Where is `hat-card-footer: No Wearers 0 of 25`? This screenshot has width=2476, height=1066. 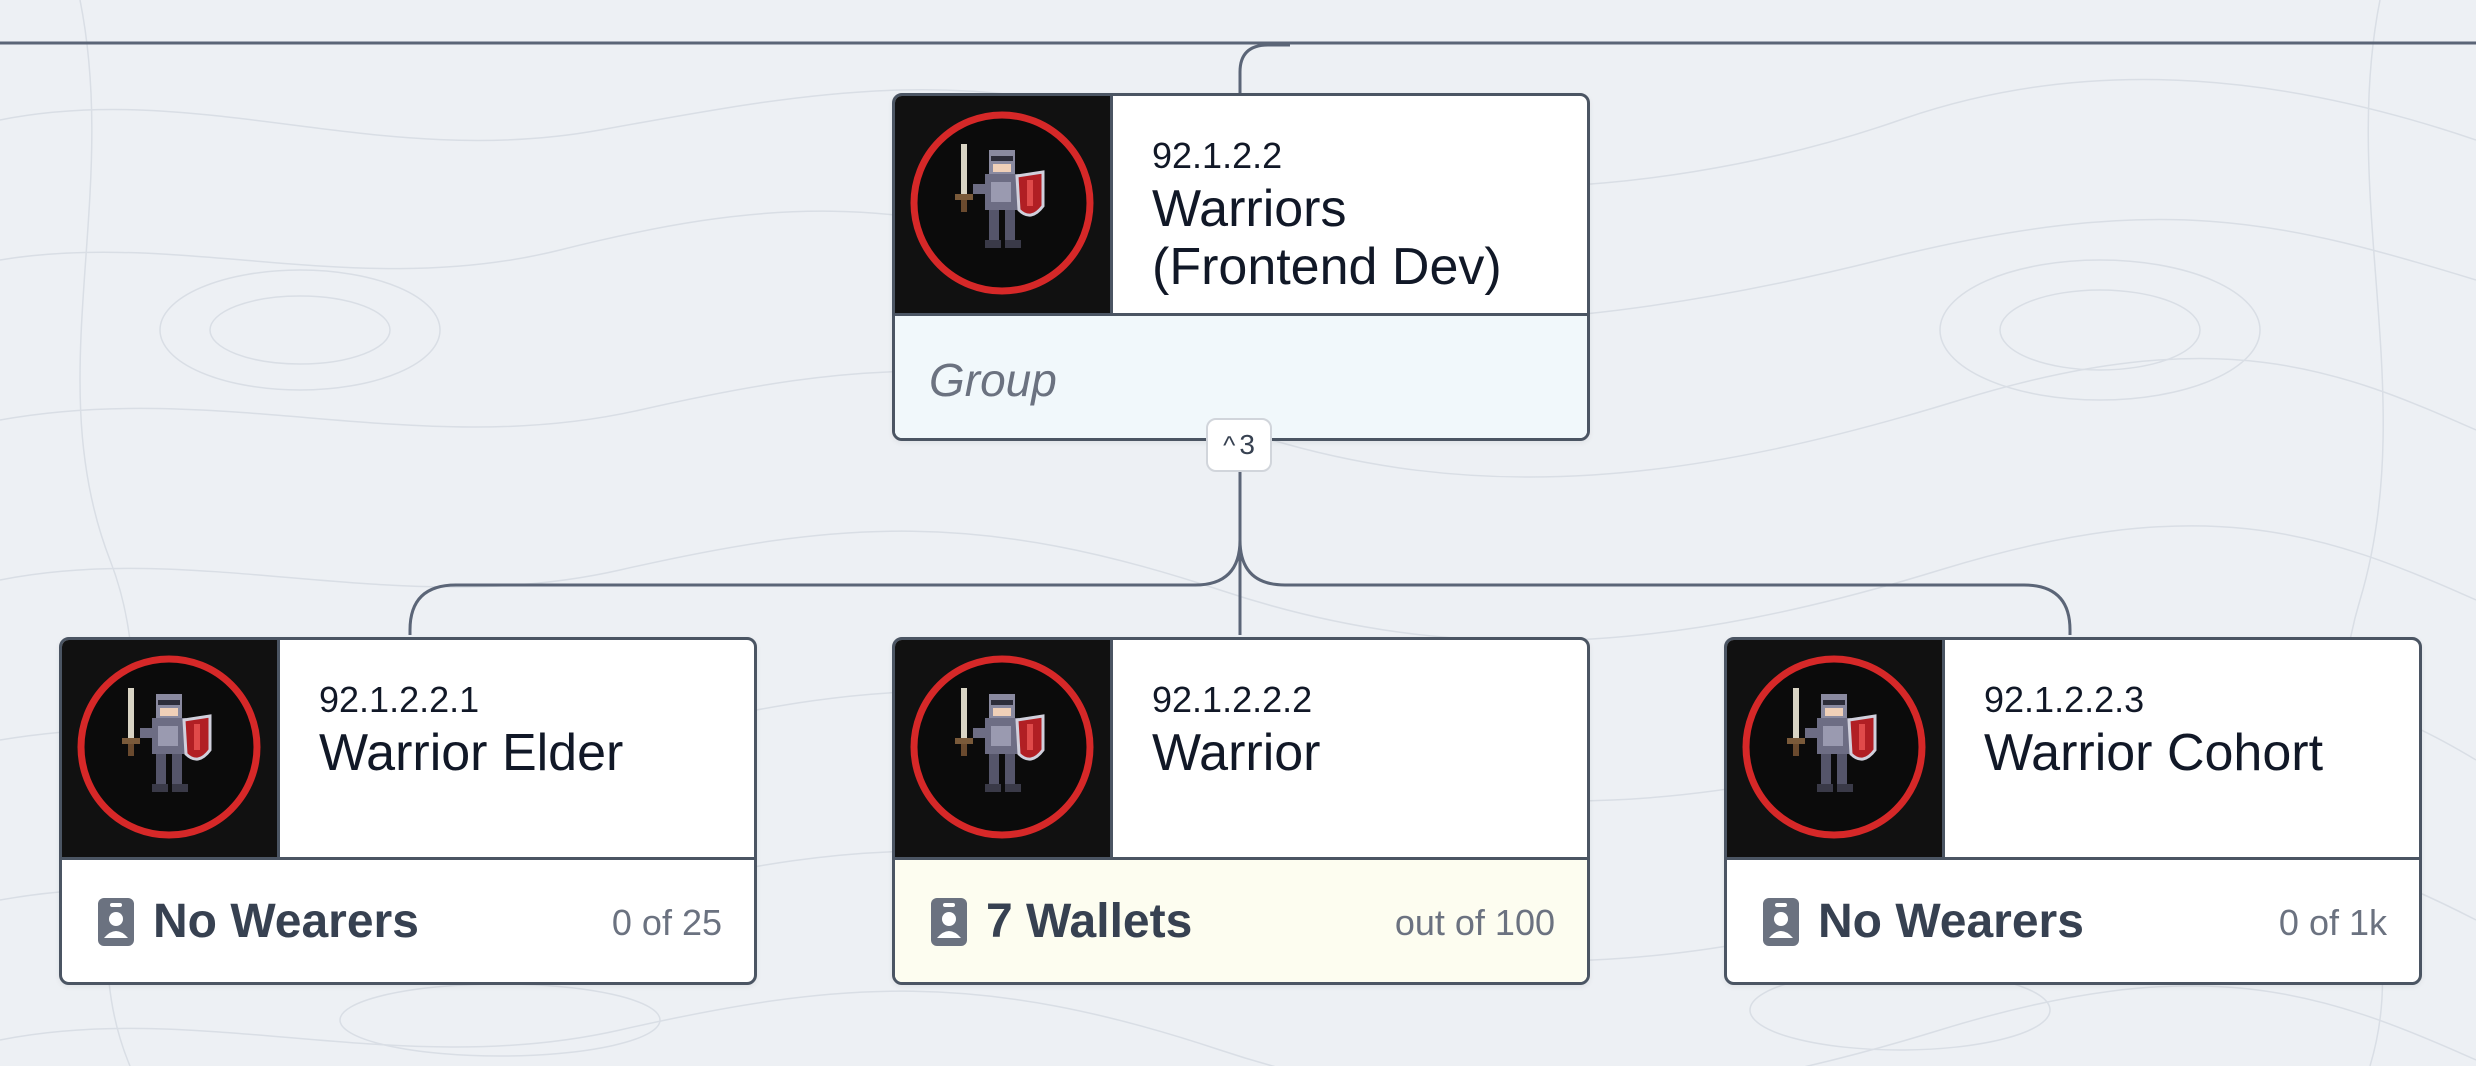
hat-card-footer: No Wearers 0 of 25 is located at coordinates (408, 921).